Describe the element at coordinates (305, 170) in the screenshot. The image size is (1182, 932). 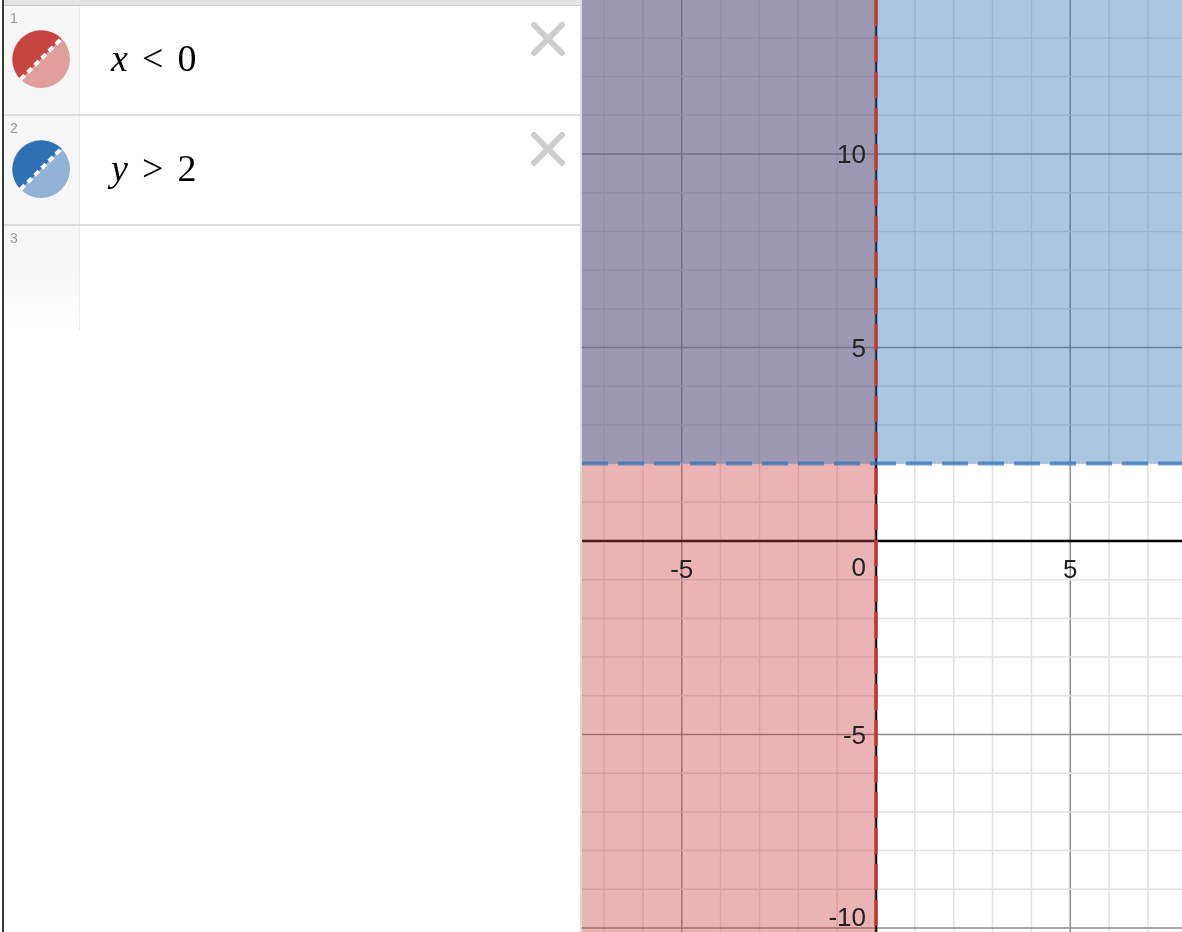
I see `expression-input: y > 2` at that location.